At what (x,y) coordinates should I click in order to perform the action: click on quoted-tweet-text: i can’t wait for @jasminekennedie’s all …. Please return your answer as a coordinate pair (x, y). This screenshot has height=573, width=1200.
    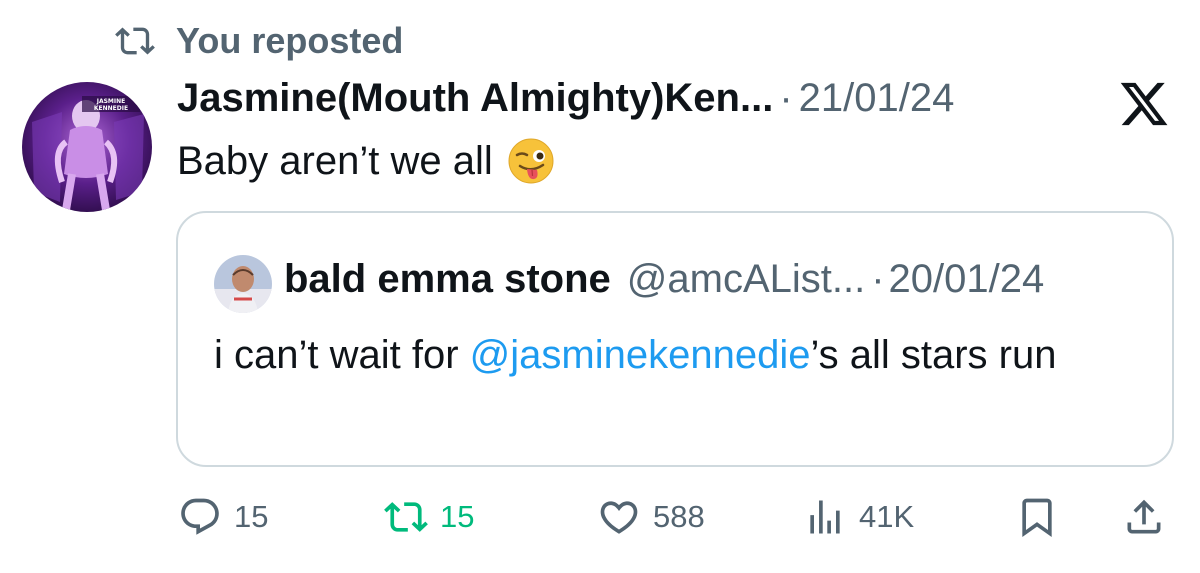
    Looking at the image, I should click on (664, 355).